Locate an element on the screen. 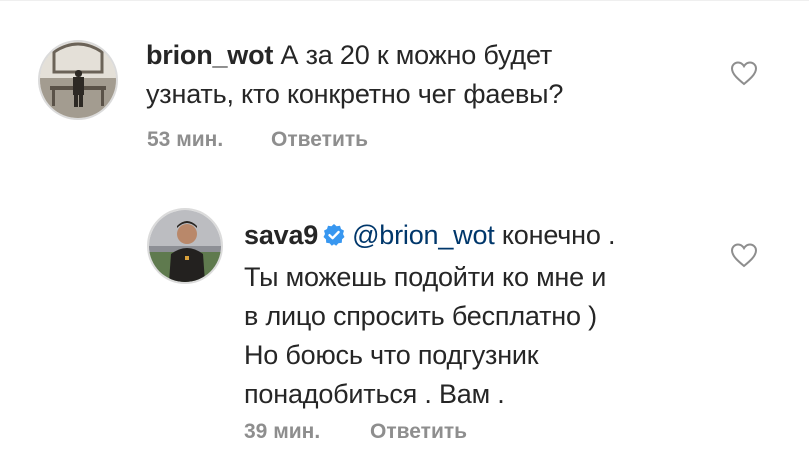 The height and width of the screenshot is (454, 809). comment-username: brion_wot is located at coordinates (209, 55).